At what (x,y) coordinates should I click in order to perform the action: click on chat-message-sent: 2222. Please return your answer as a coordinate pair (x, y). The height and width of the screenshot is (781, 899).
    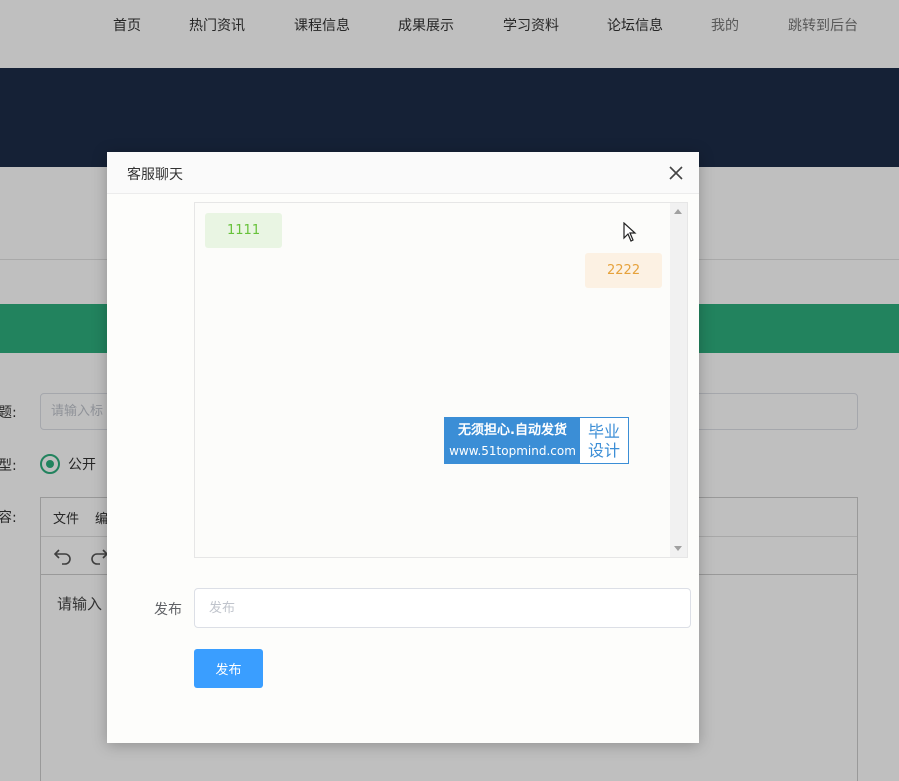
    Looking at the image, I should click on (624, 270).